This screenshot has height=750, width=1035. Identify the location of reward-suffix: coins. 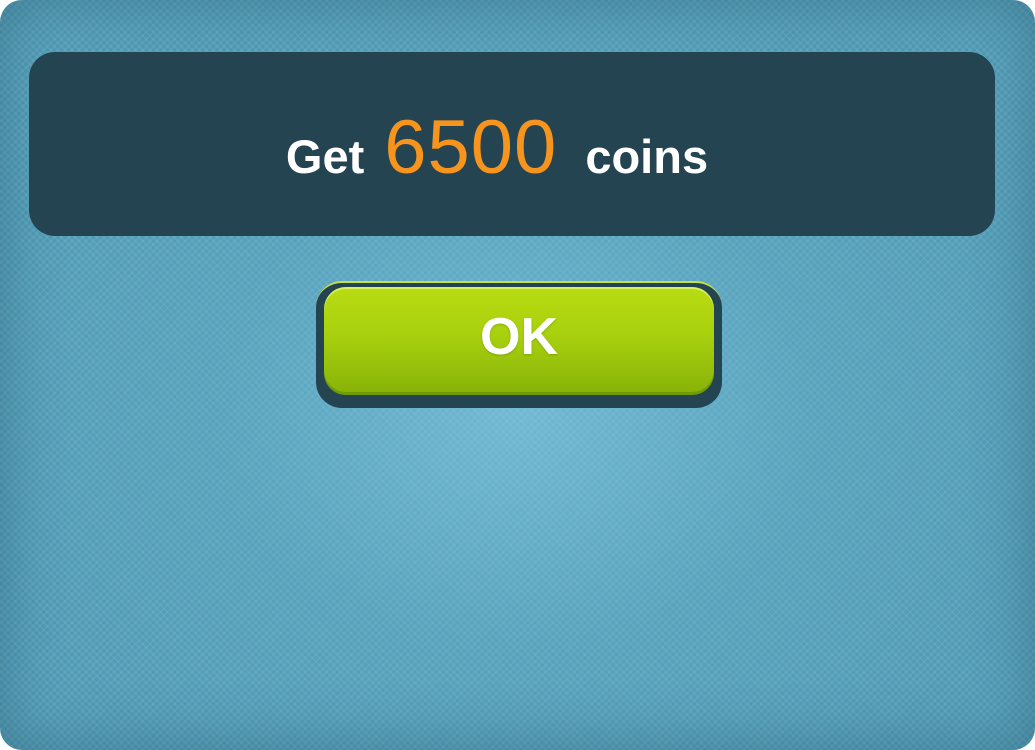
(647, 156).